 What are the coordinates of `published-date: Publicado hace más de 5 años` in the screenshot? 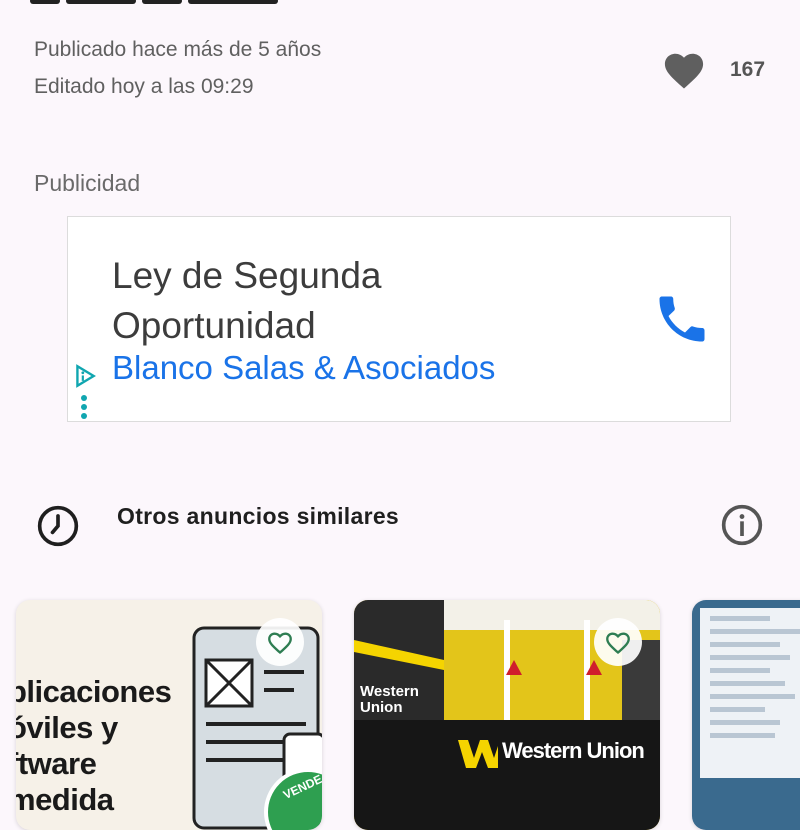 It's located at (178, 49).